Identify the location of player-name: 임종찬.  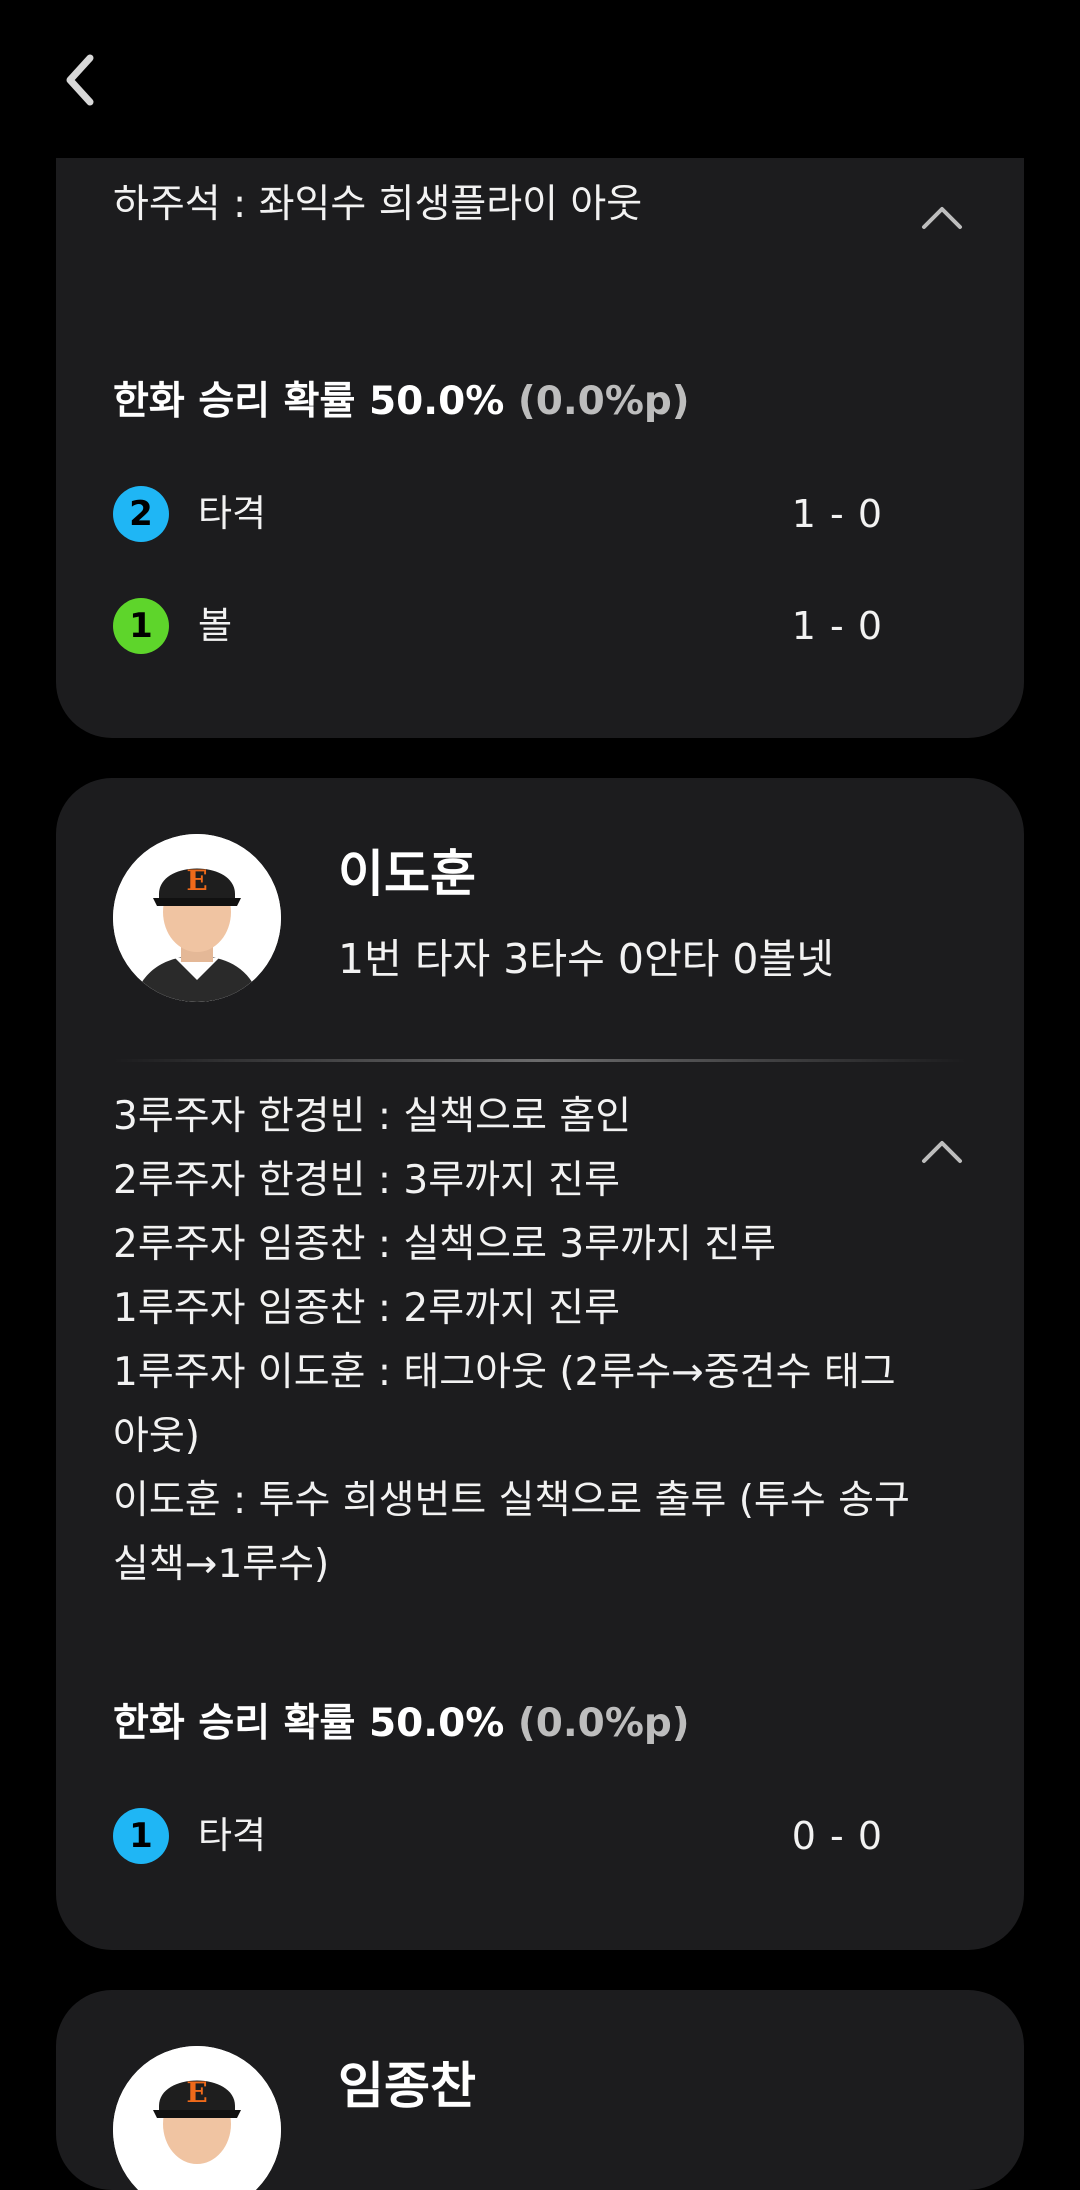
(407, 2086).